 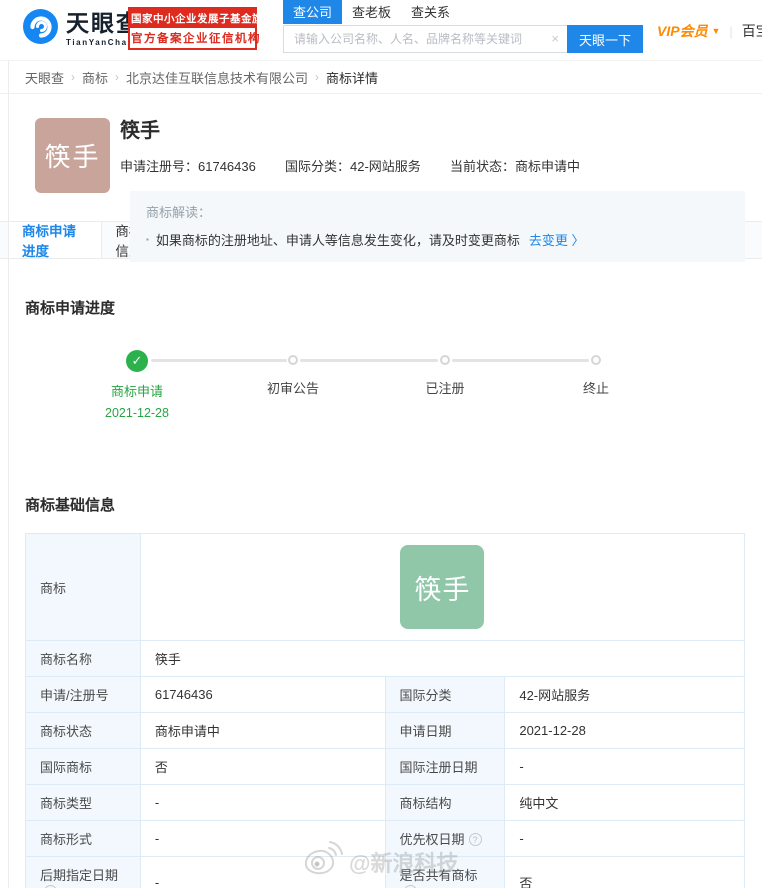 I want to click on field-registration-no: 申请注册号：61746436, so click(x=202, y=165).